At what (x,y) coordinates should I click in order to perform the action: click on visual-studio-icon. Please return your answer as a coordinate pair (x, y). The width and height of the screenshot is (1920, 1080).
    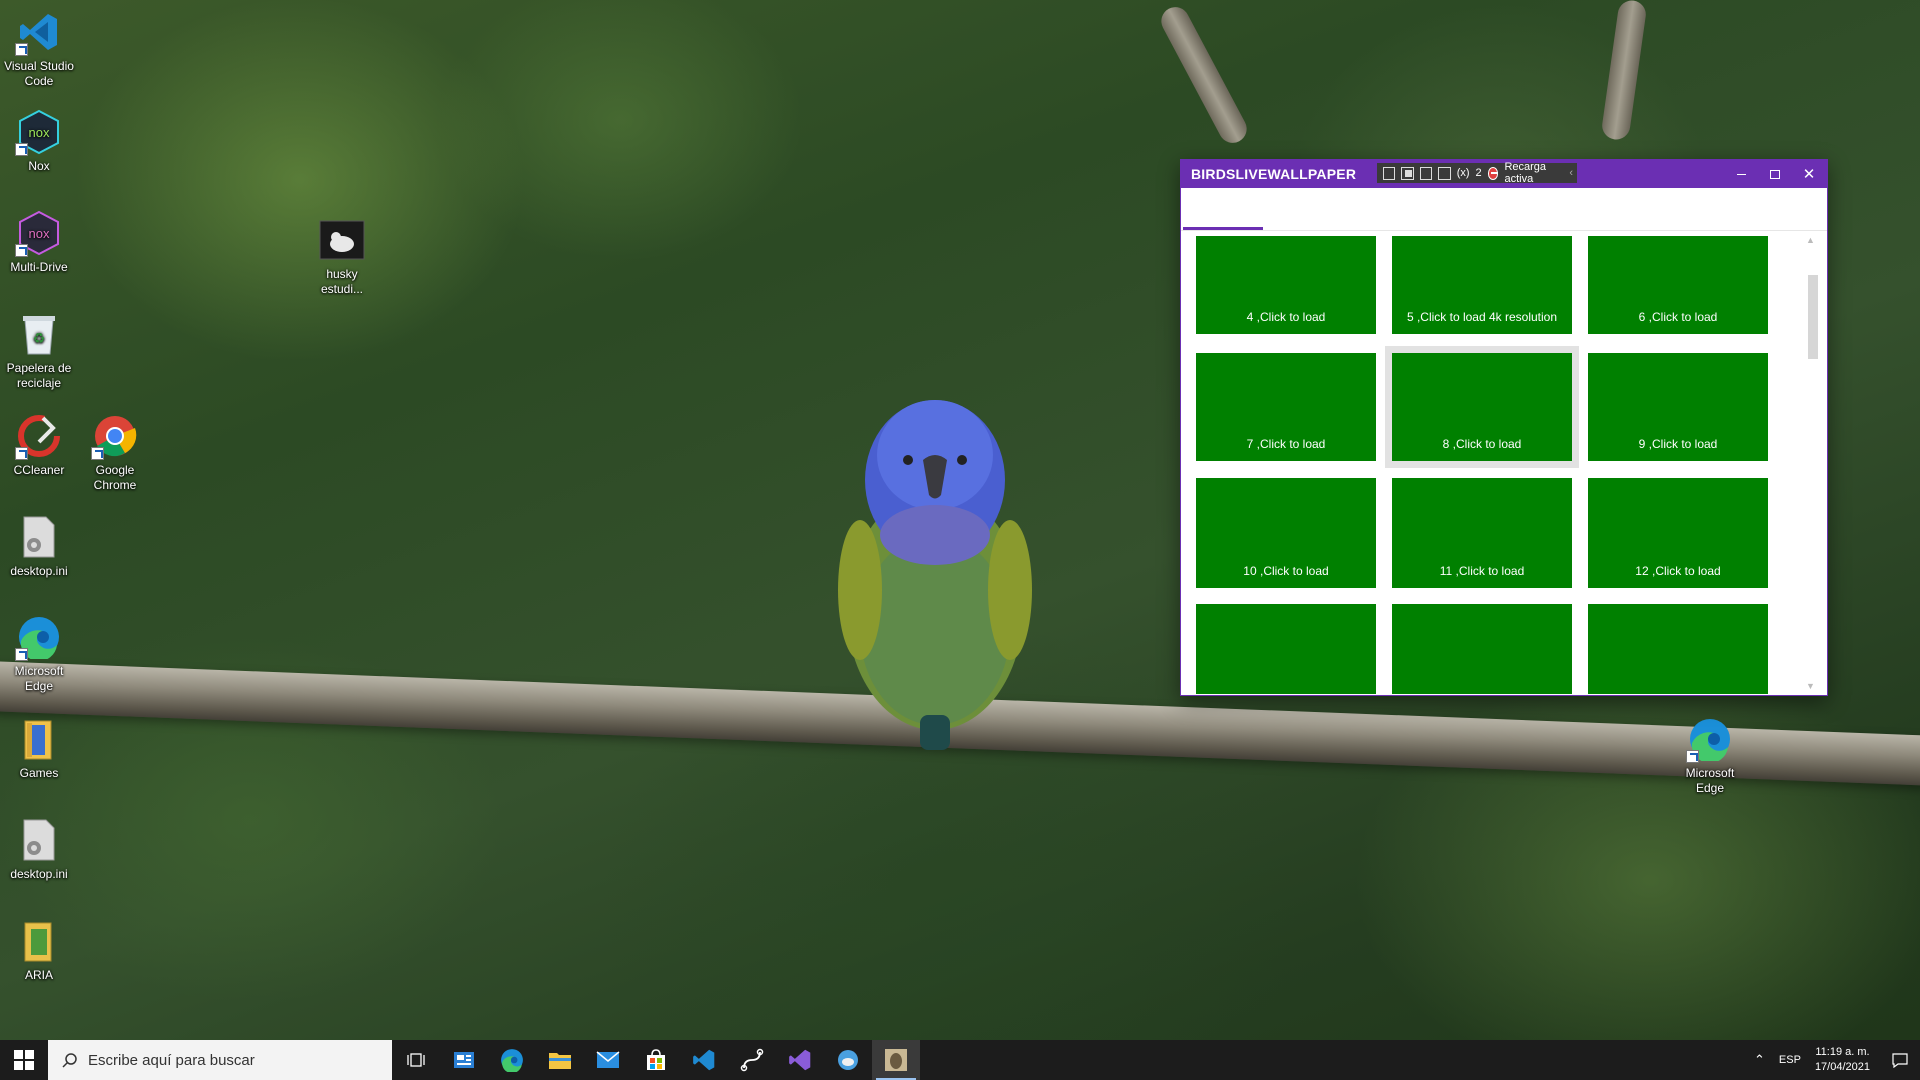
    Looking at the image, I should click on (800, 1060).